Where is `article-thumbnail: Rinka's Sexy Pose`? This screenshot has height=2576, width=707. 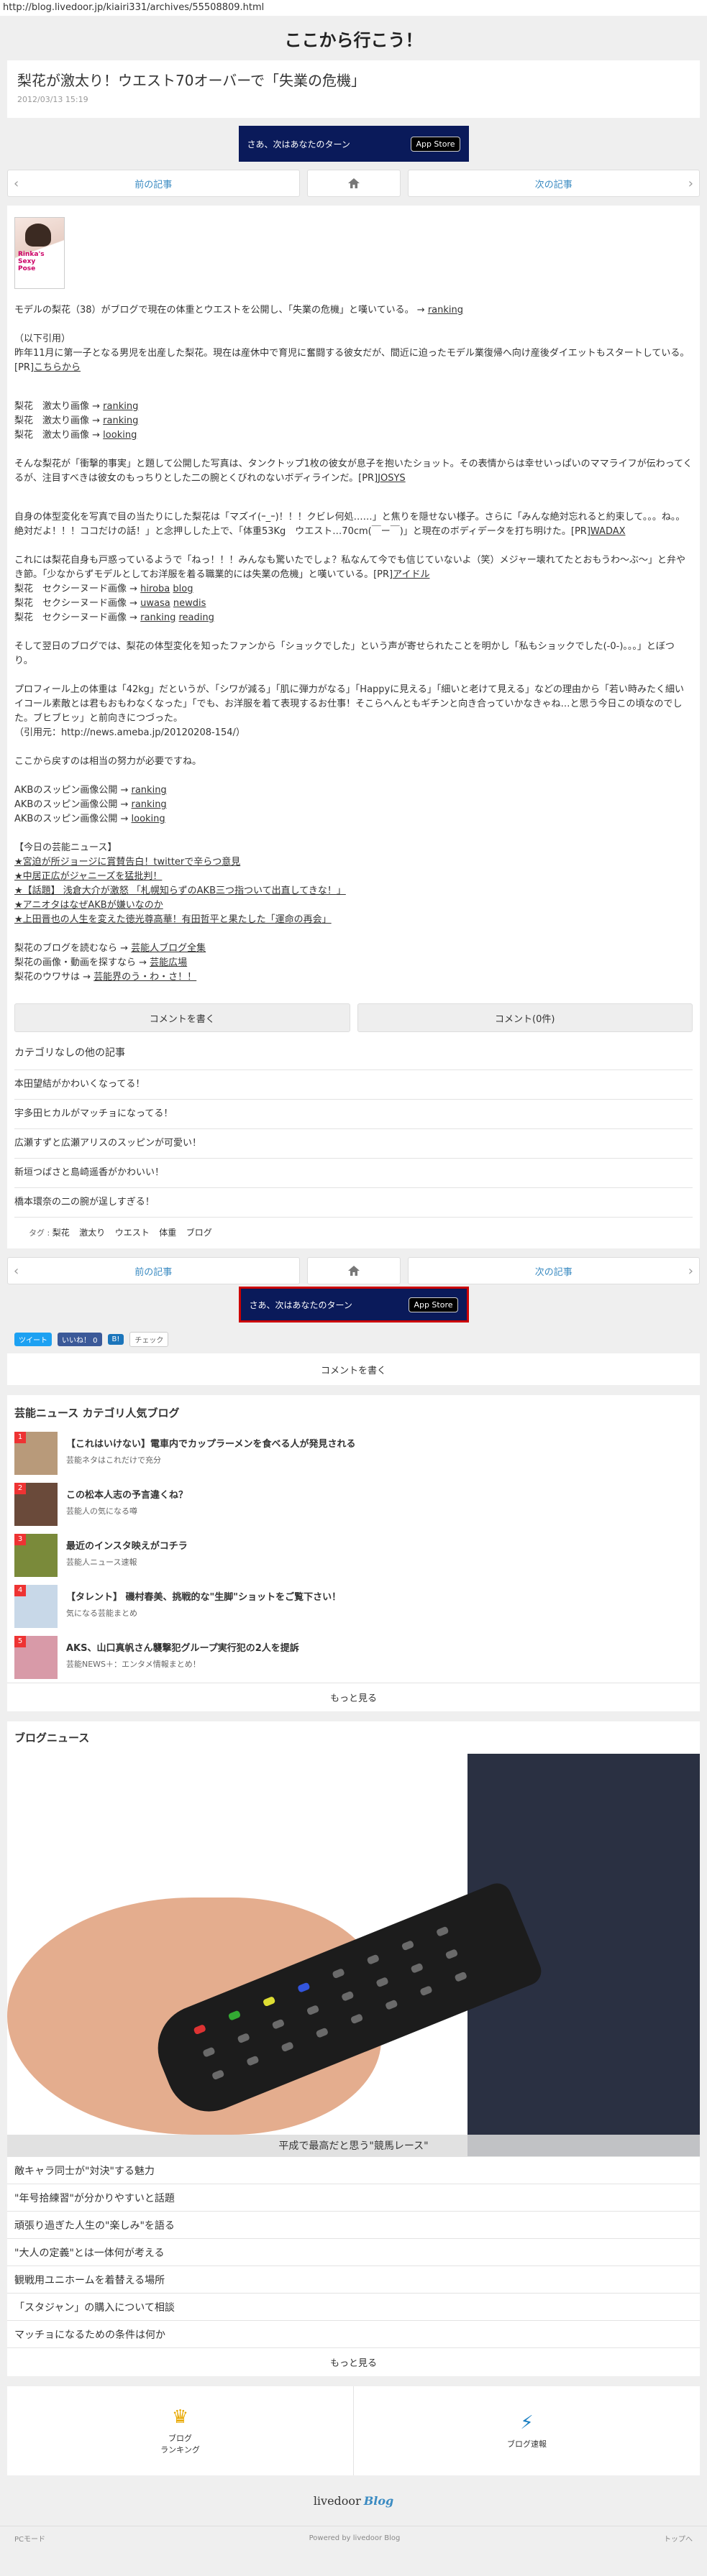
article-thumbnail: Rinka's Sexy Pose is located at coordinates (39, 253).